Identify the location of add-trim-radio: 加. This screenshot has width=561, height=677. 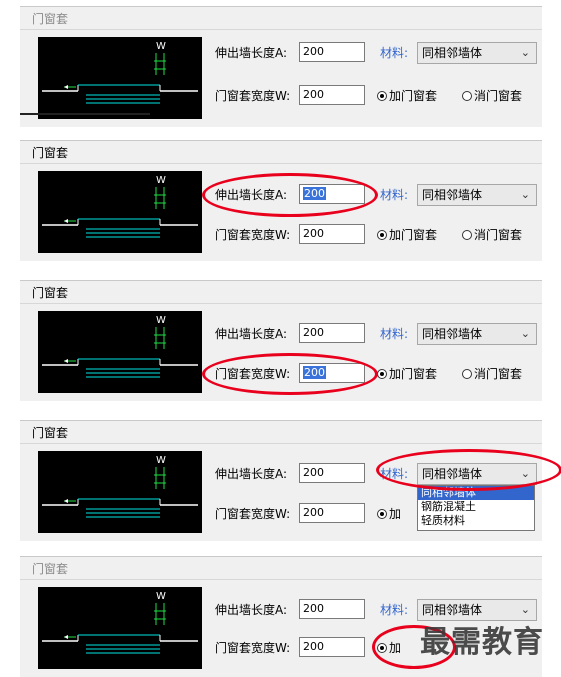
(389, 513).